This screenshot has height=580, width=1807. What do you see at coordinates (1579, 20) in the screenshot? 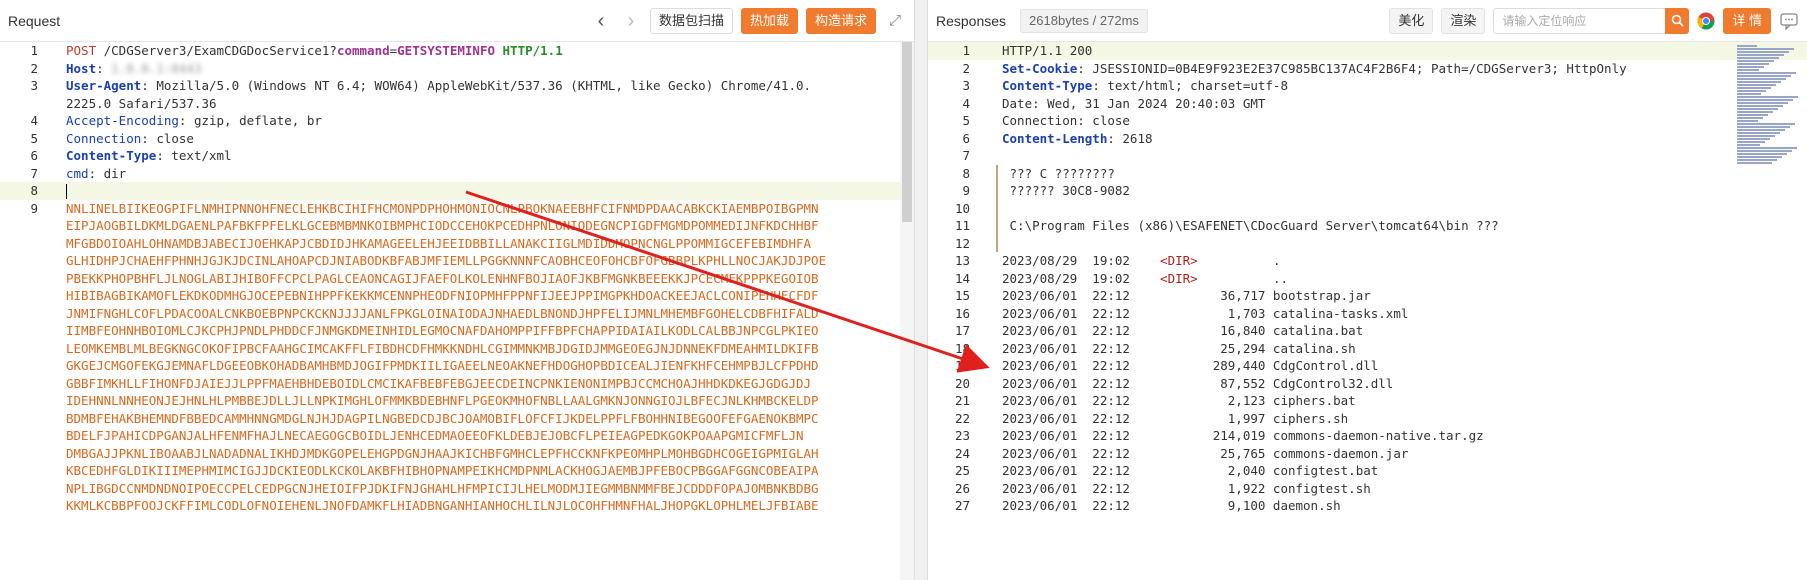
I see `response-search-input` at bounding box center [1579, 20].